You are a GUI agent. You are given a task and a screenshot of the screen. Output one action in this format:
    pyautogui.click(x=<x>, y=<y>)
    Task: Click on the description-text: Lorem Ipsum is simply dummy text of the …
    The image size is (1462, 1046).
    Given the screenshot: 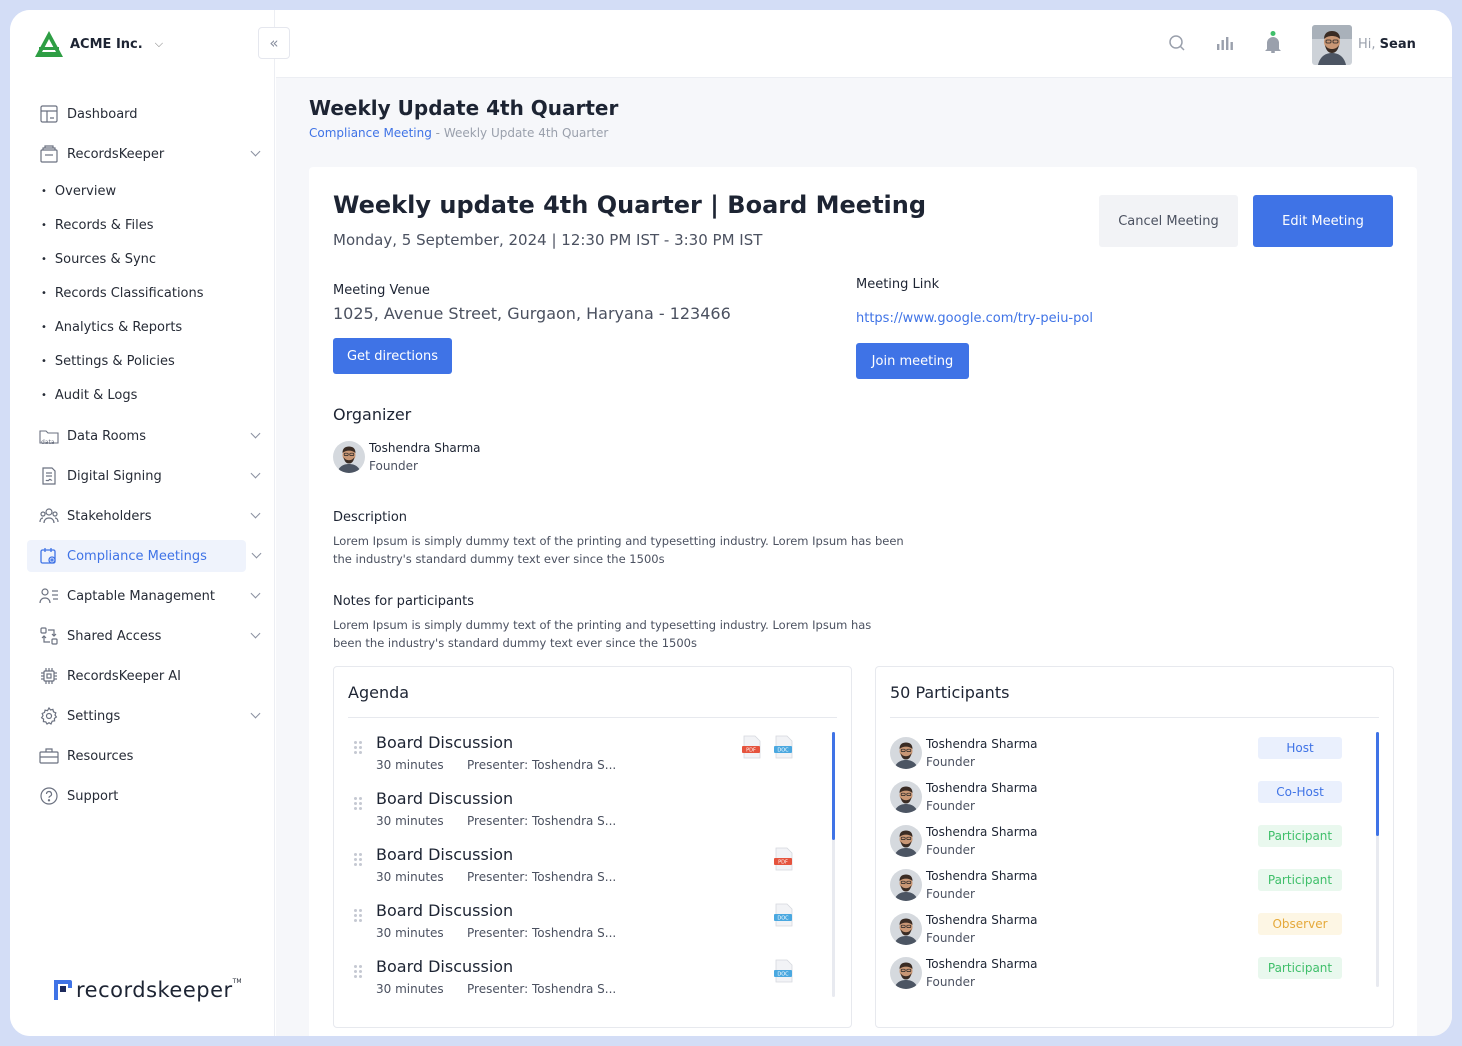 What is the action you would take?
    pyautogui.click(x=618, y=550)
    